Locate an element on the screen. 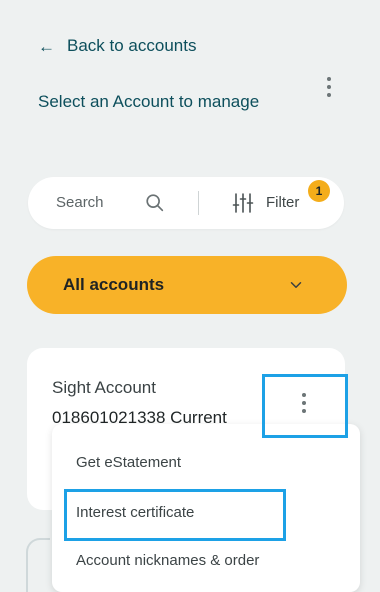 Image resolution: width=380 pixels, height=592 pixels. menu-item-account-nicknames: Account nicknames & order is located at coordinates (167, 560).